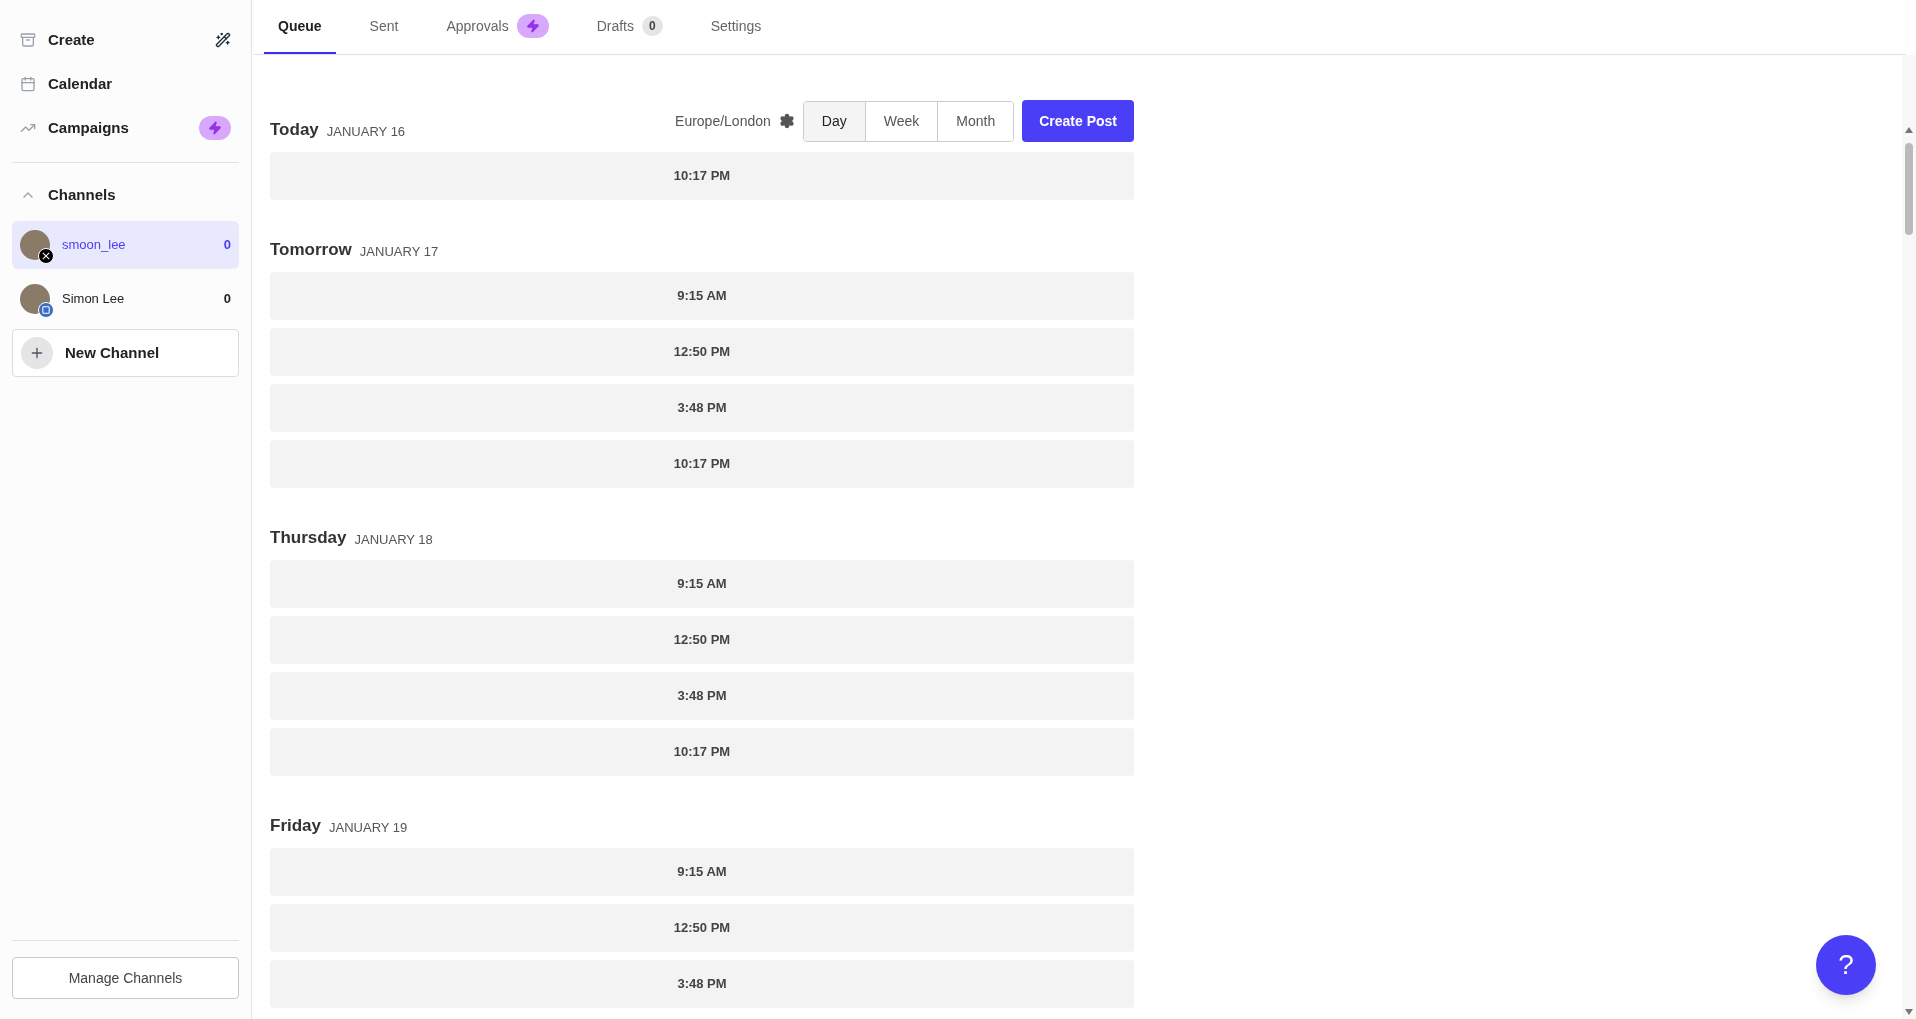 This screenshot has height=1019, width=1916. I want to click on count-badge: 0, so click(652, 26).